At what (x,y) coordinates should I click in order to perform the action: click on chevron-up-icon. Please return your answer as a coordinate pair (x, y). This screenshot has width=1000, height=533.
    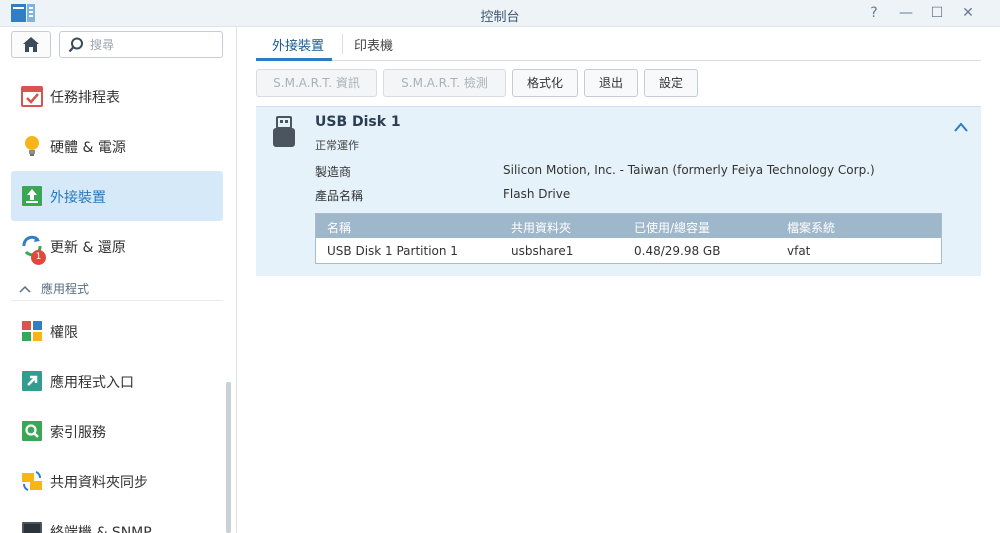
    Looking at the image, I should click on (961, 127).